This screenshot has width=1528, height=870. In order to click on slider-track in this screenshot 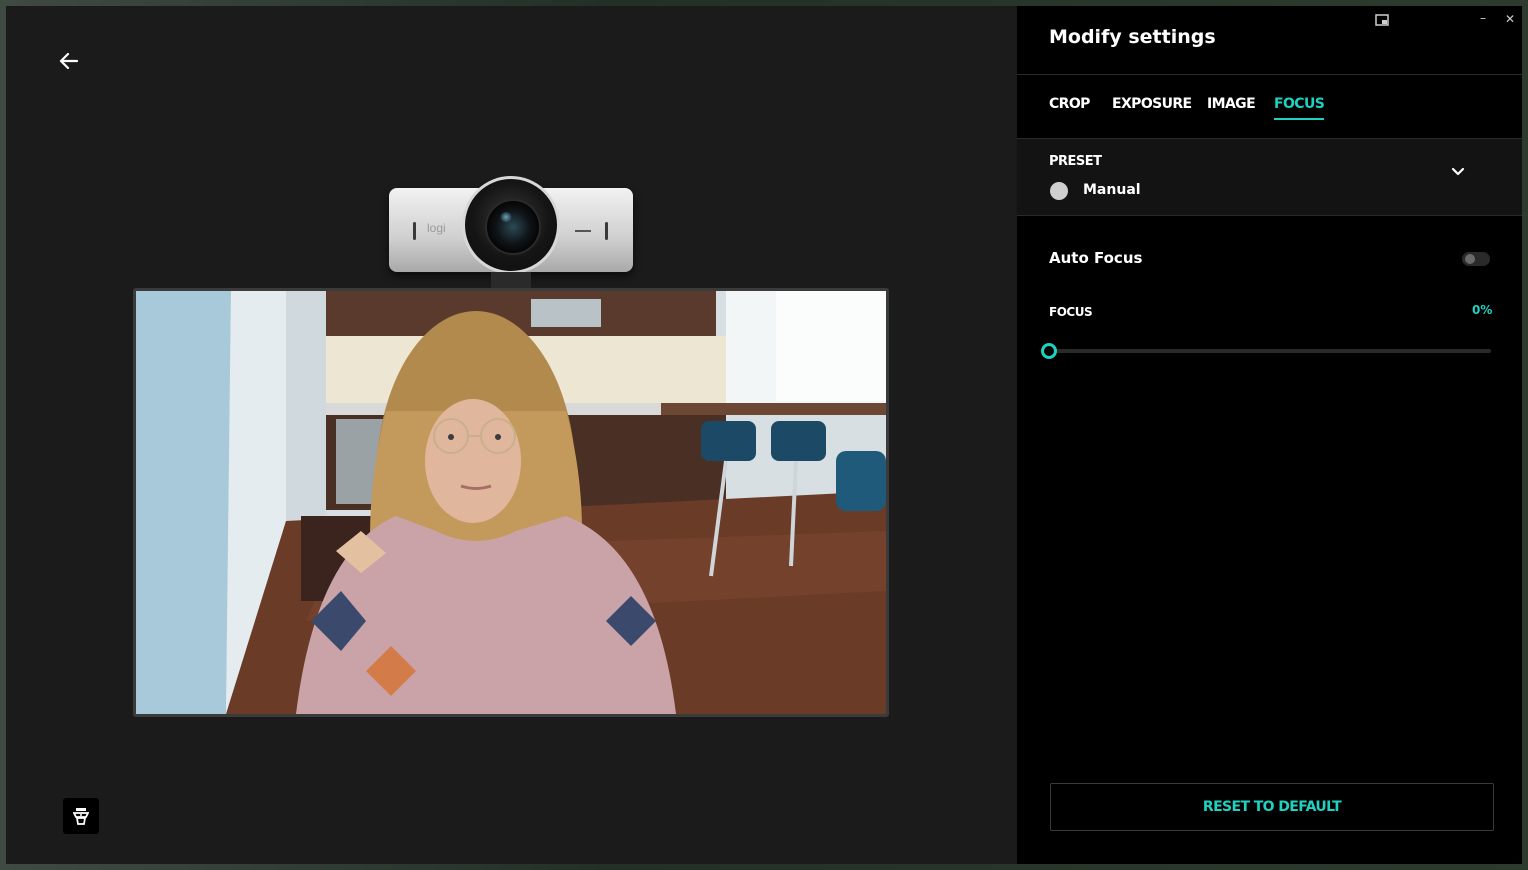, I will do `click(1270, 351)`.